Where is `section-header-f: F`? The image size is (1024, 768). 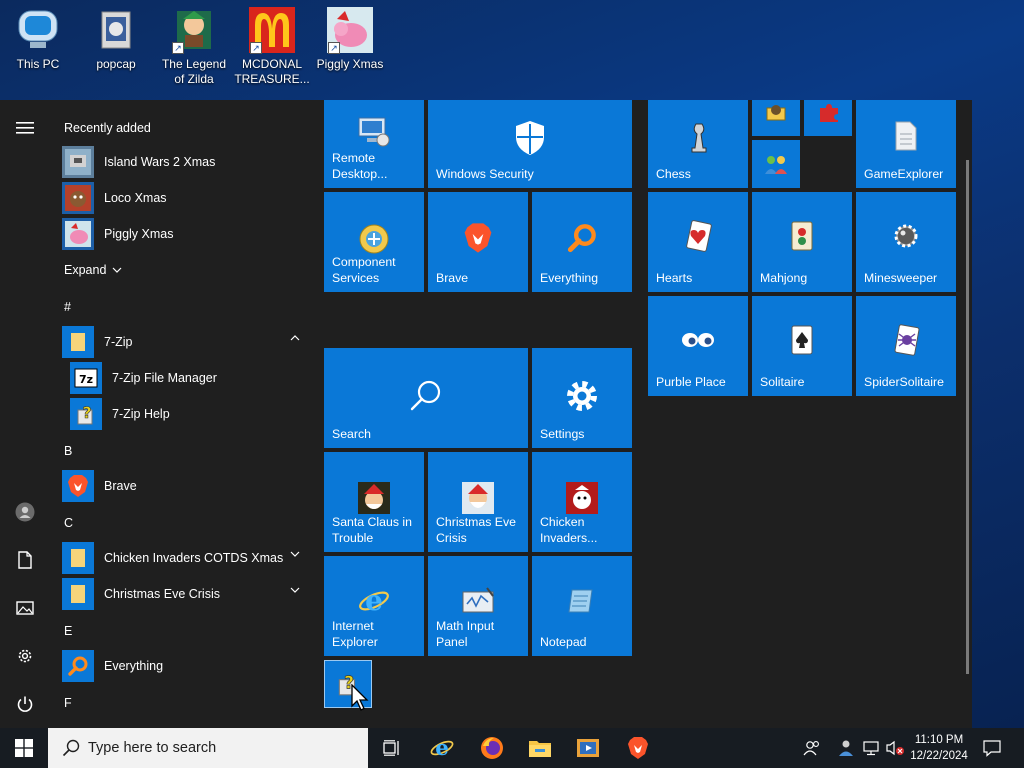 section-header-f: F is located at coordinates (68, 703).